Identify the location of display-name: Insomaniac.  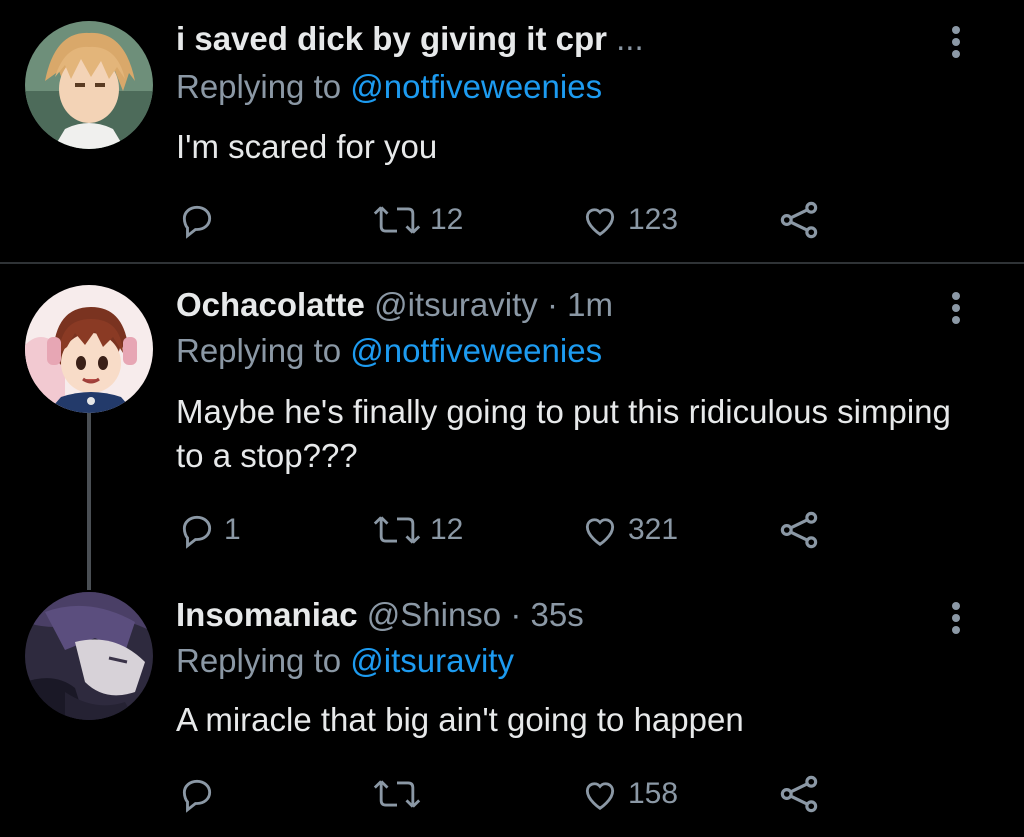
(267, 614).